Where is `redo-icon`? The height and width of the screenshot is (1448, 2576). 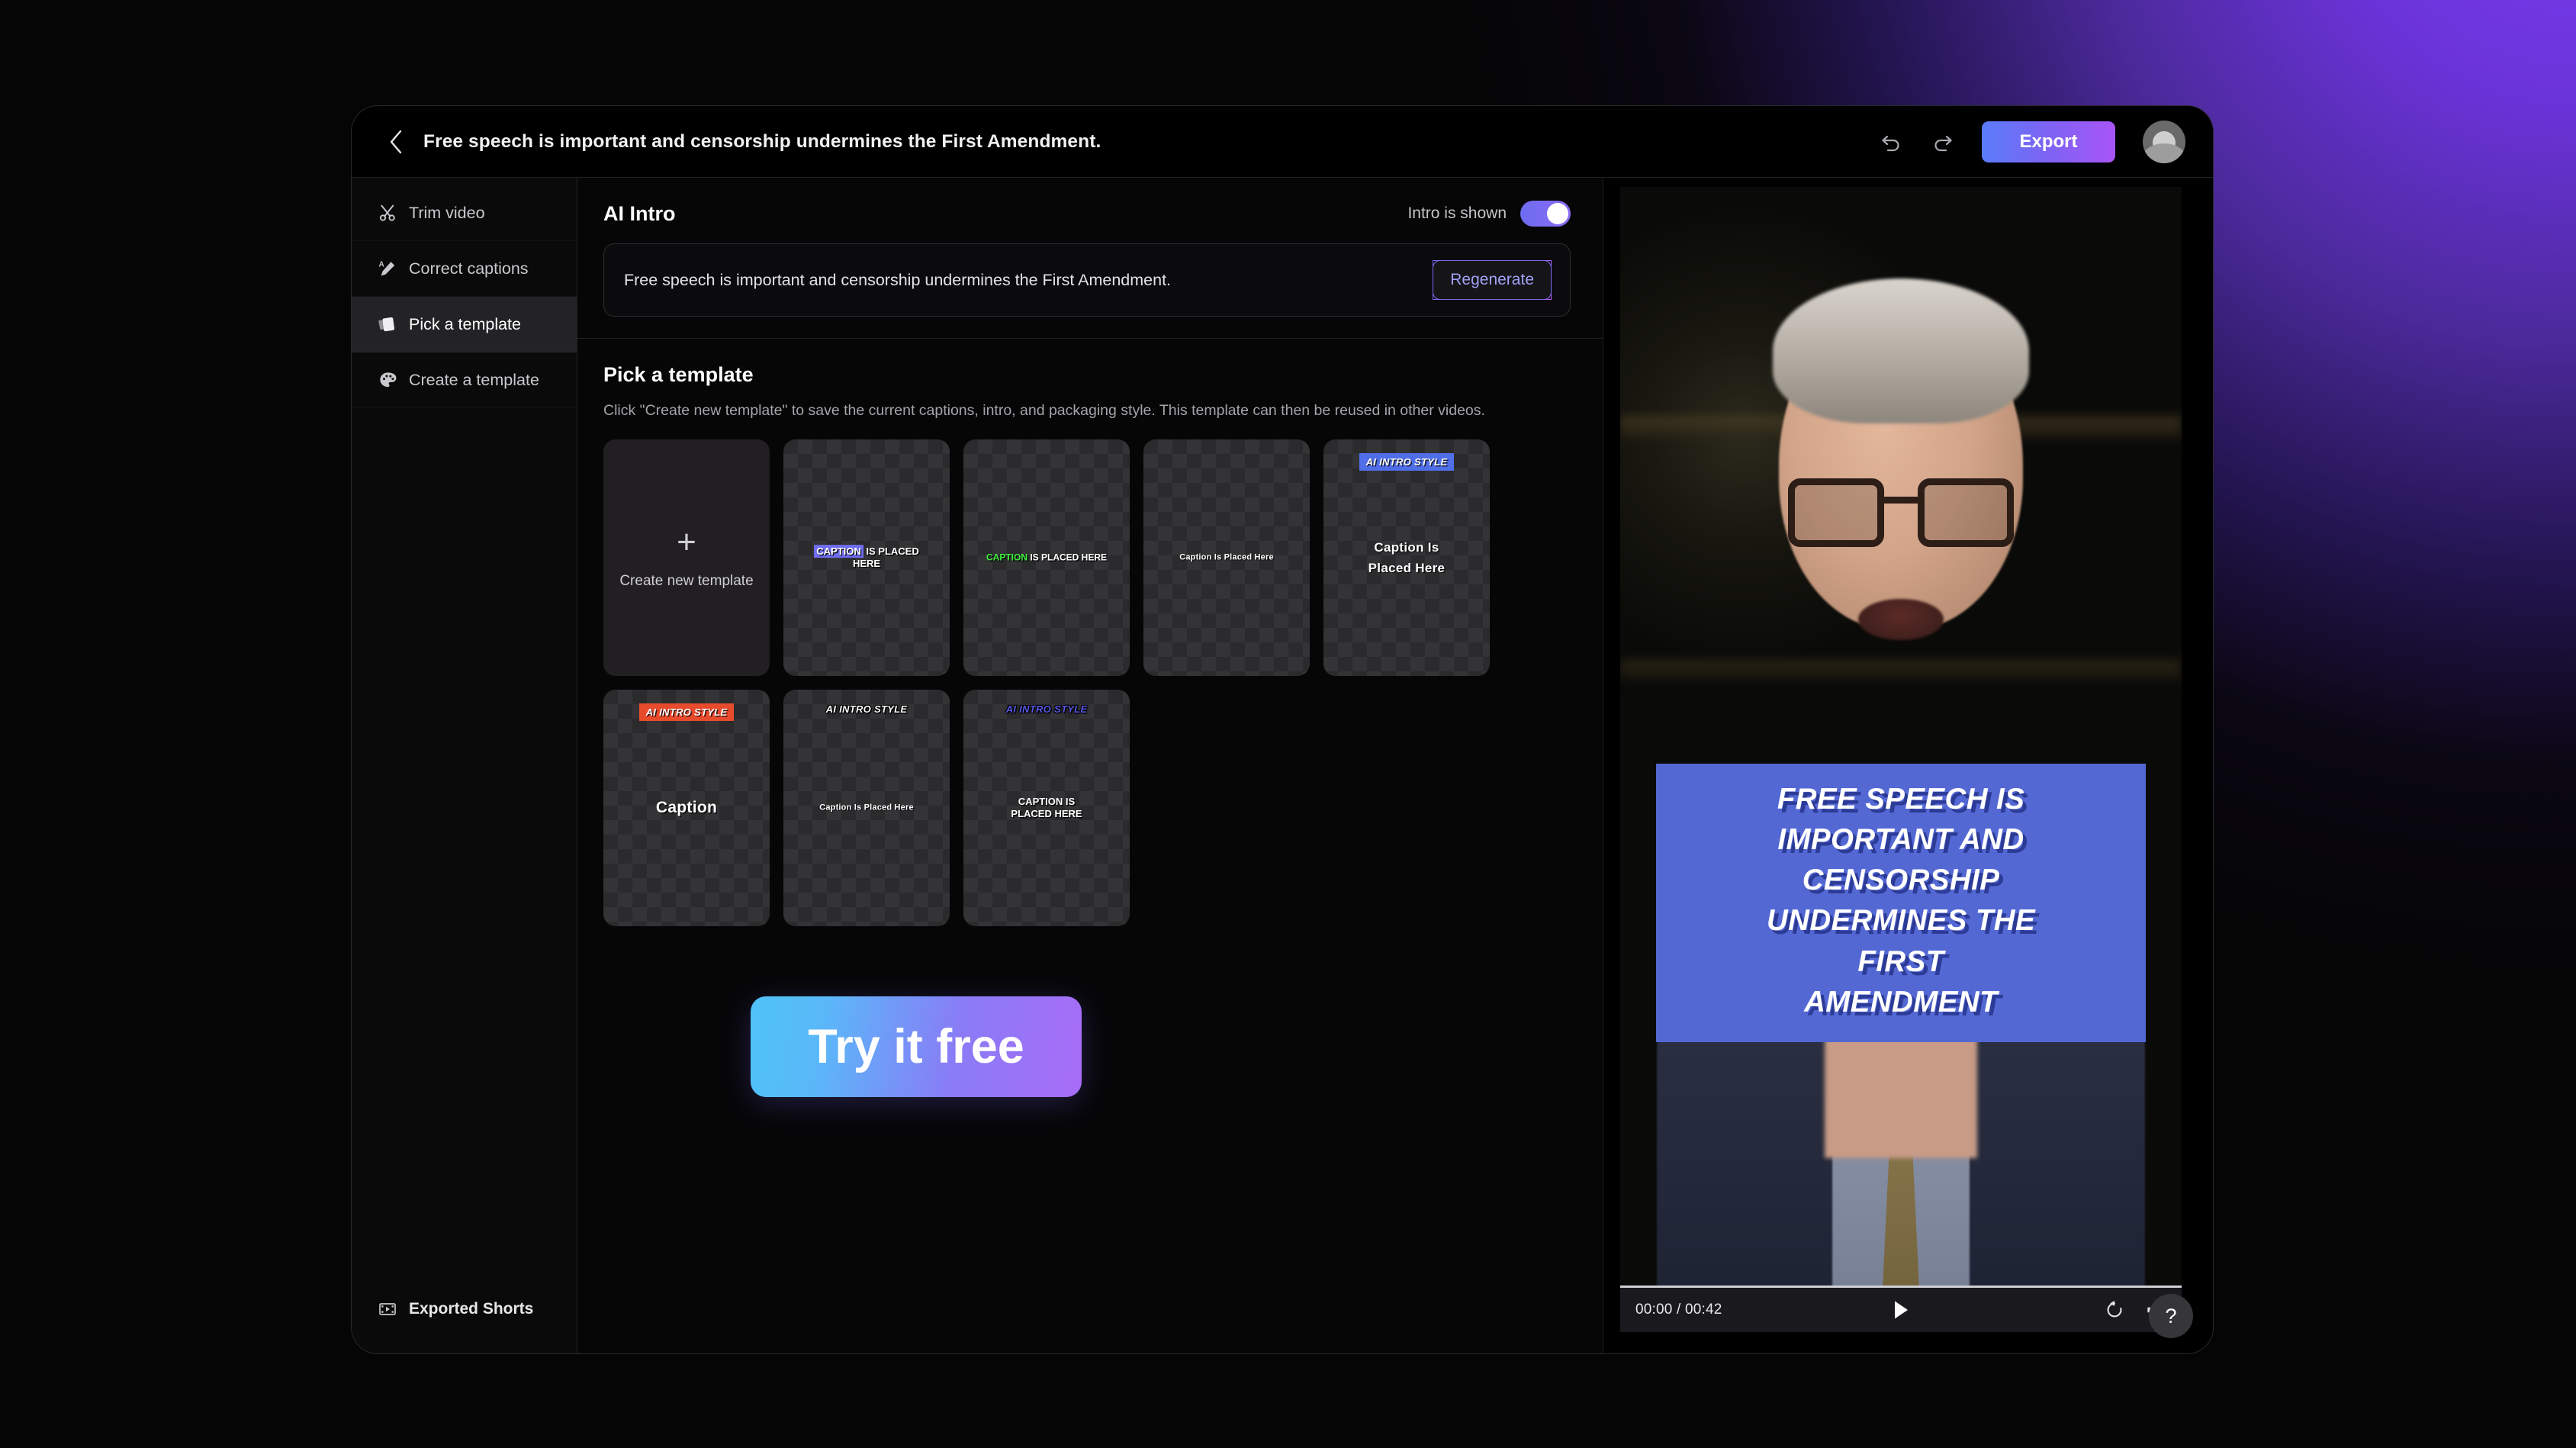 redo-icon is located at coordinates (1943, 143).